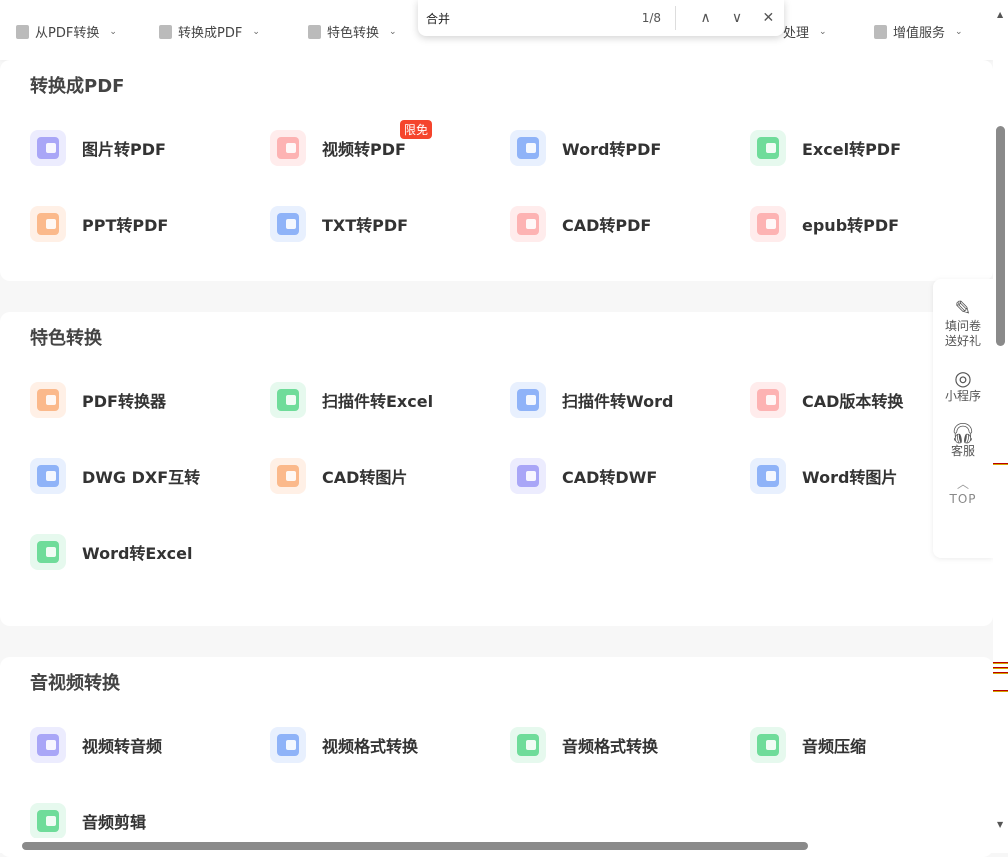 Image resolution: width=1008 pixels, height=857 pixels. What do you see at coordinates (610, 746) in the screenshot?
I see `tool-label: 音频格式转换` at bounding box center [610, 746].